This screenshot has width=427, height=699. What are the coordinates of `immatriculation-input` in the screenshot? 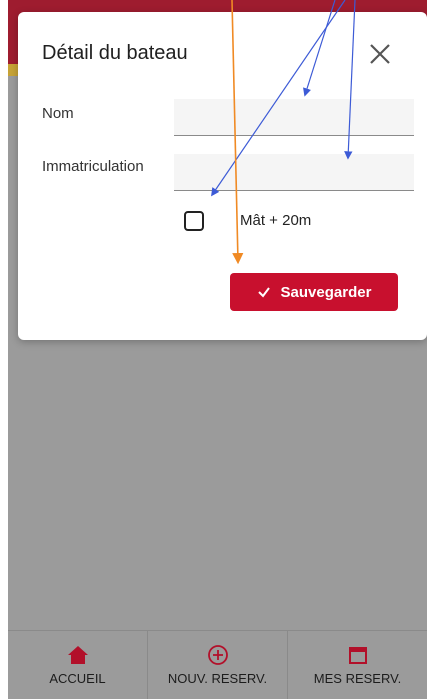 It's located at (294, 172).